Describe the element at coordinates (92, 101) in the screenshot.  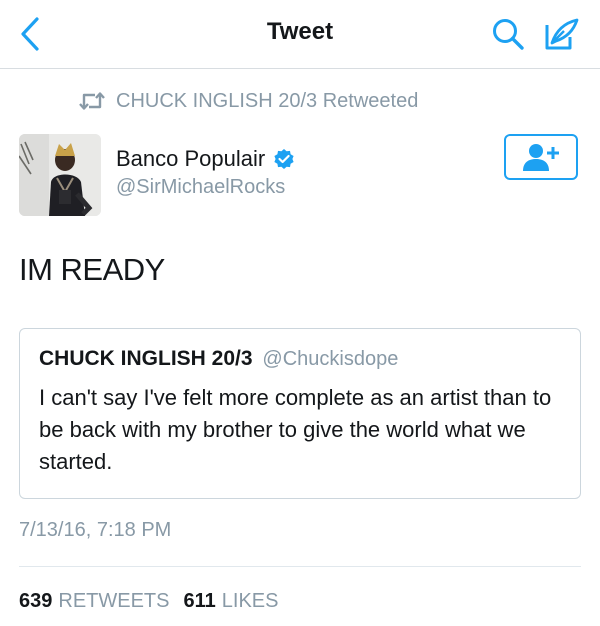
I see `retweet-icon` at that location.